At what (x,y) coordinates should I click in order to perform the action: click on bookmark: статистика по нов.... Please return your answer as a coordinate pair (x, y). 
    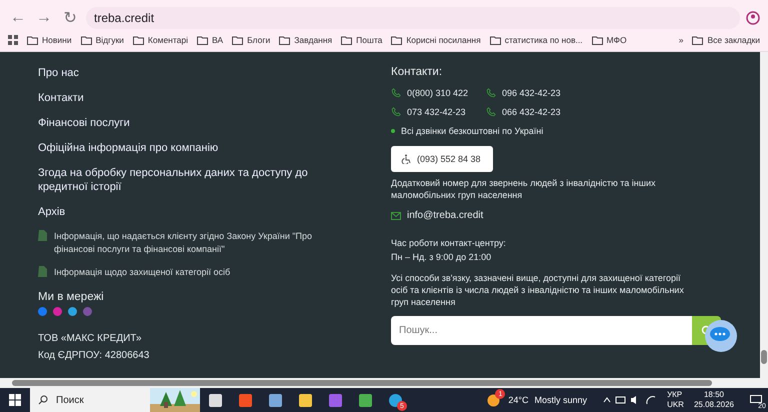
    Looking at the image, I should click on (536, 40).